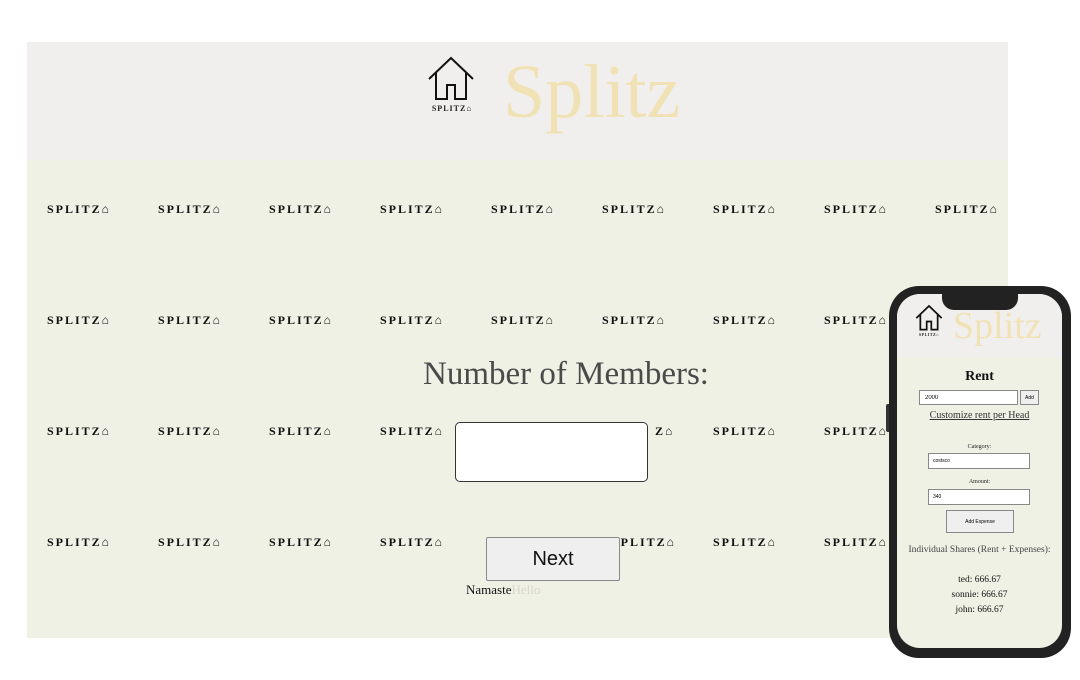 This screenshot has height=680, width=1080. Describe the element at coordinates (489, 589) in the screenshot. I see `greeting-namaste: Namaste` at that location.